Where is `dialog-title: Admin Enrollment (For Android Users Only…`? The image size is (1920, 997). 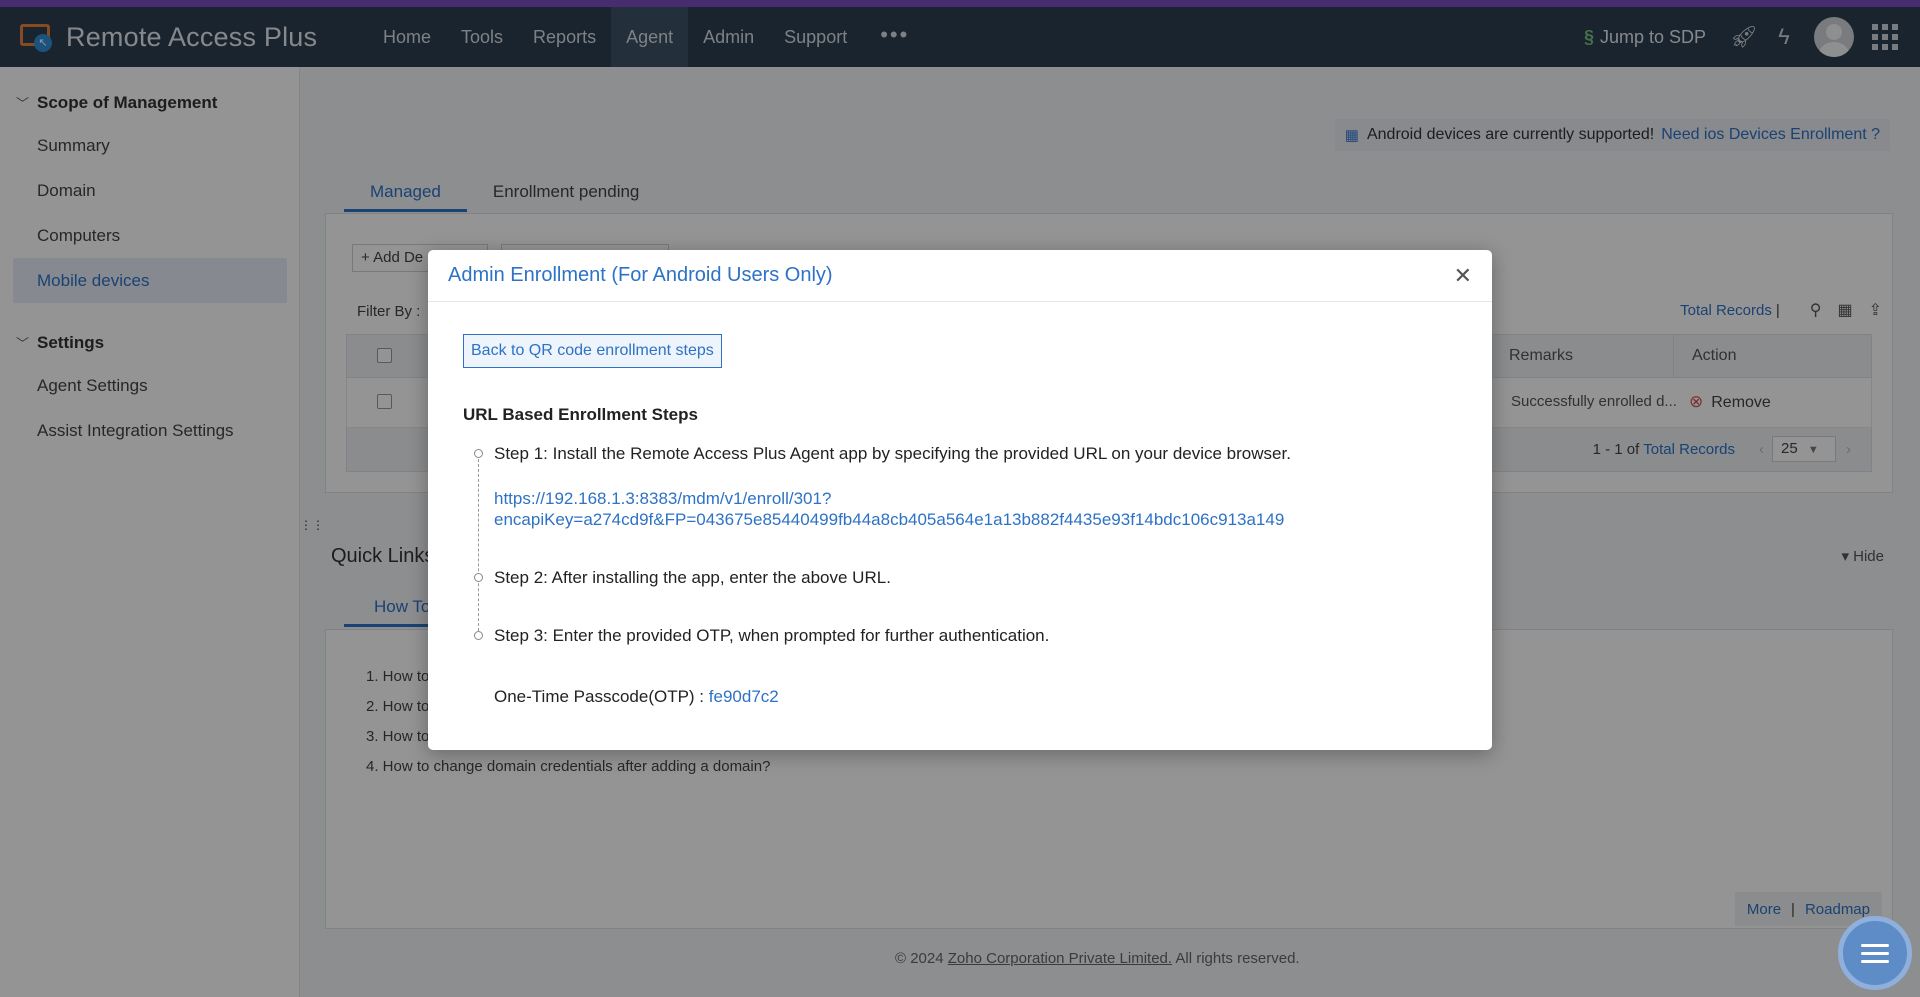 dialog-title: Admin Enrollment (For Android Users Only… is located at coordinates (640, 275).